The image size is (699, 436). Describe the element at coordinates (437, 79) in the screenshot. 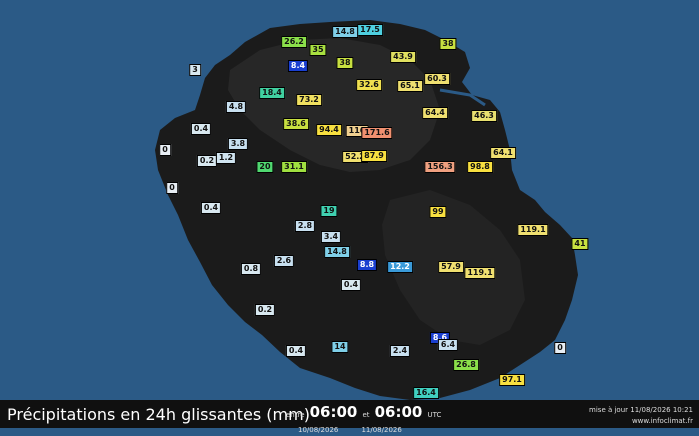

I see `station-value-9: 60.3` at that location.